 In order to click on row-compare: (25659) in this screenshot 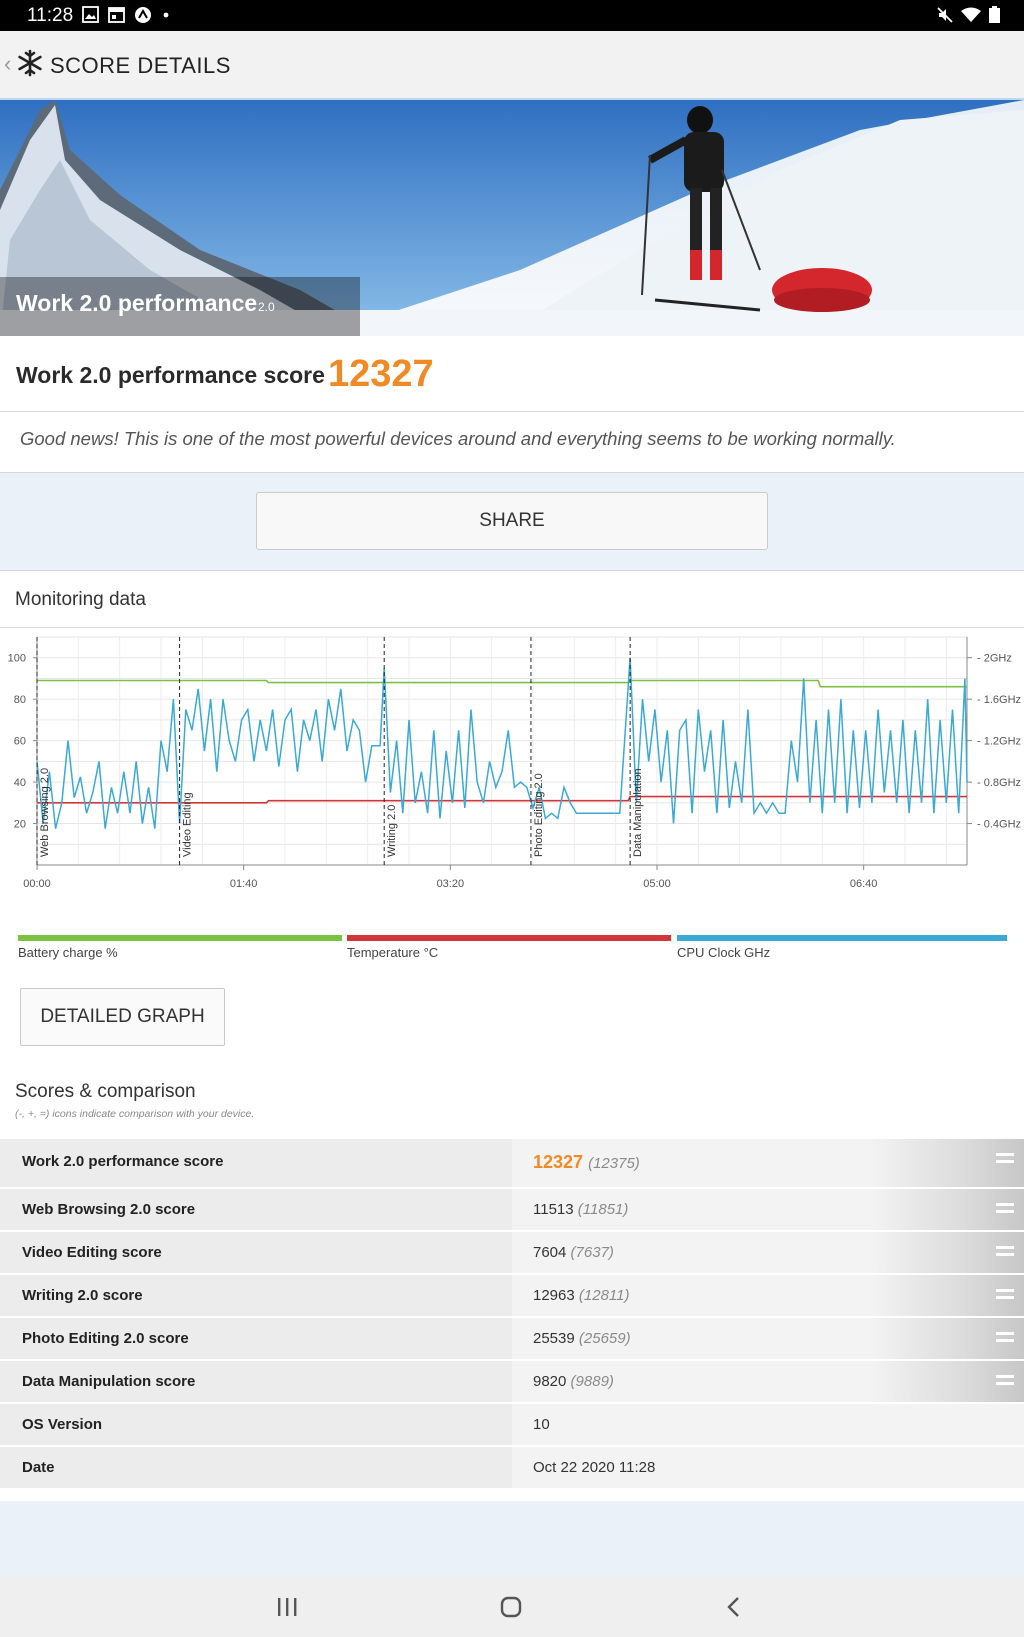, I will do `click(604, 1338)`.